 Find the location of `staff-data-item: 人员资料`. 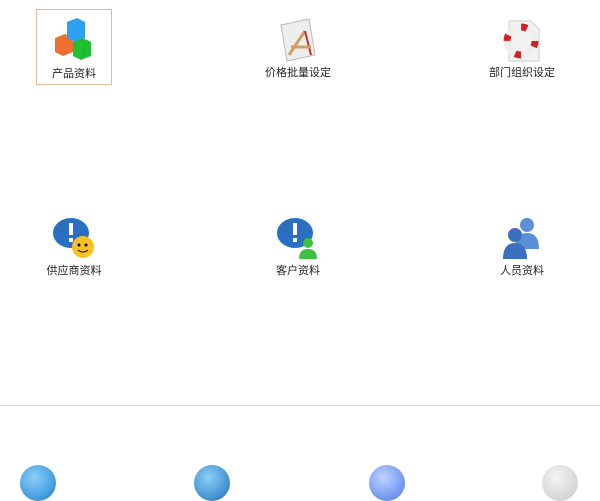

staff-data-item: 人员资料 is located at coordinates (522, 245).